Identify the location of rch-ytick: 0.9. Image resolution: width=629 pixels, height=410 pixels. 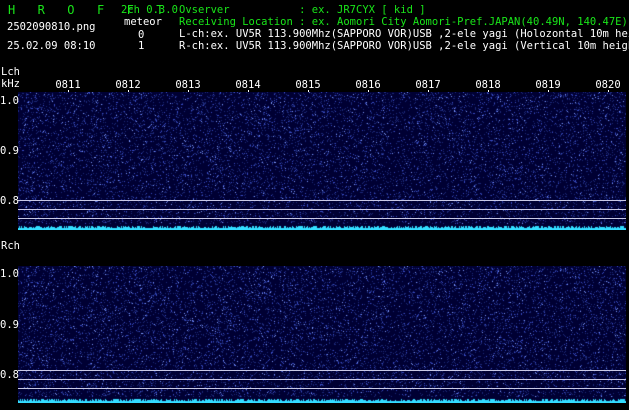
(9, 325).